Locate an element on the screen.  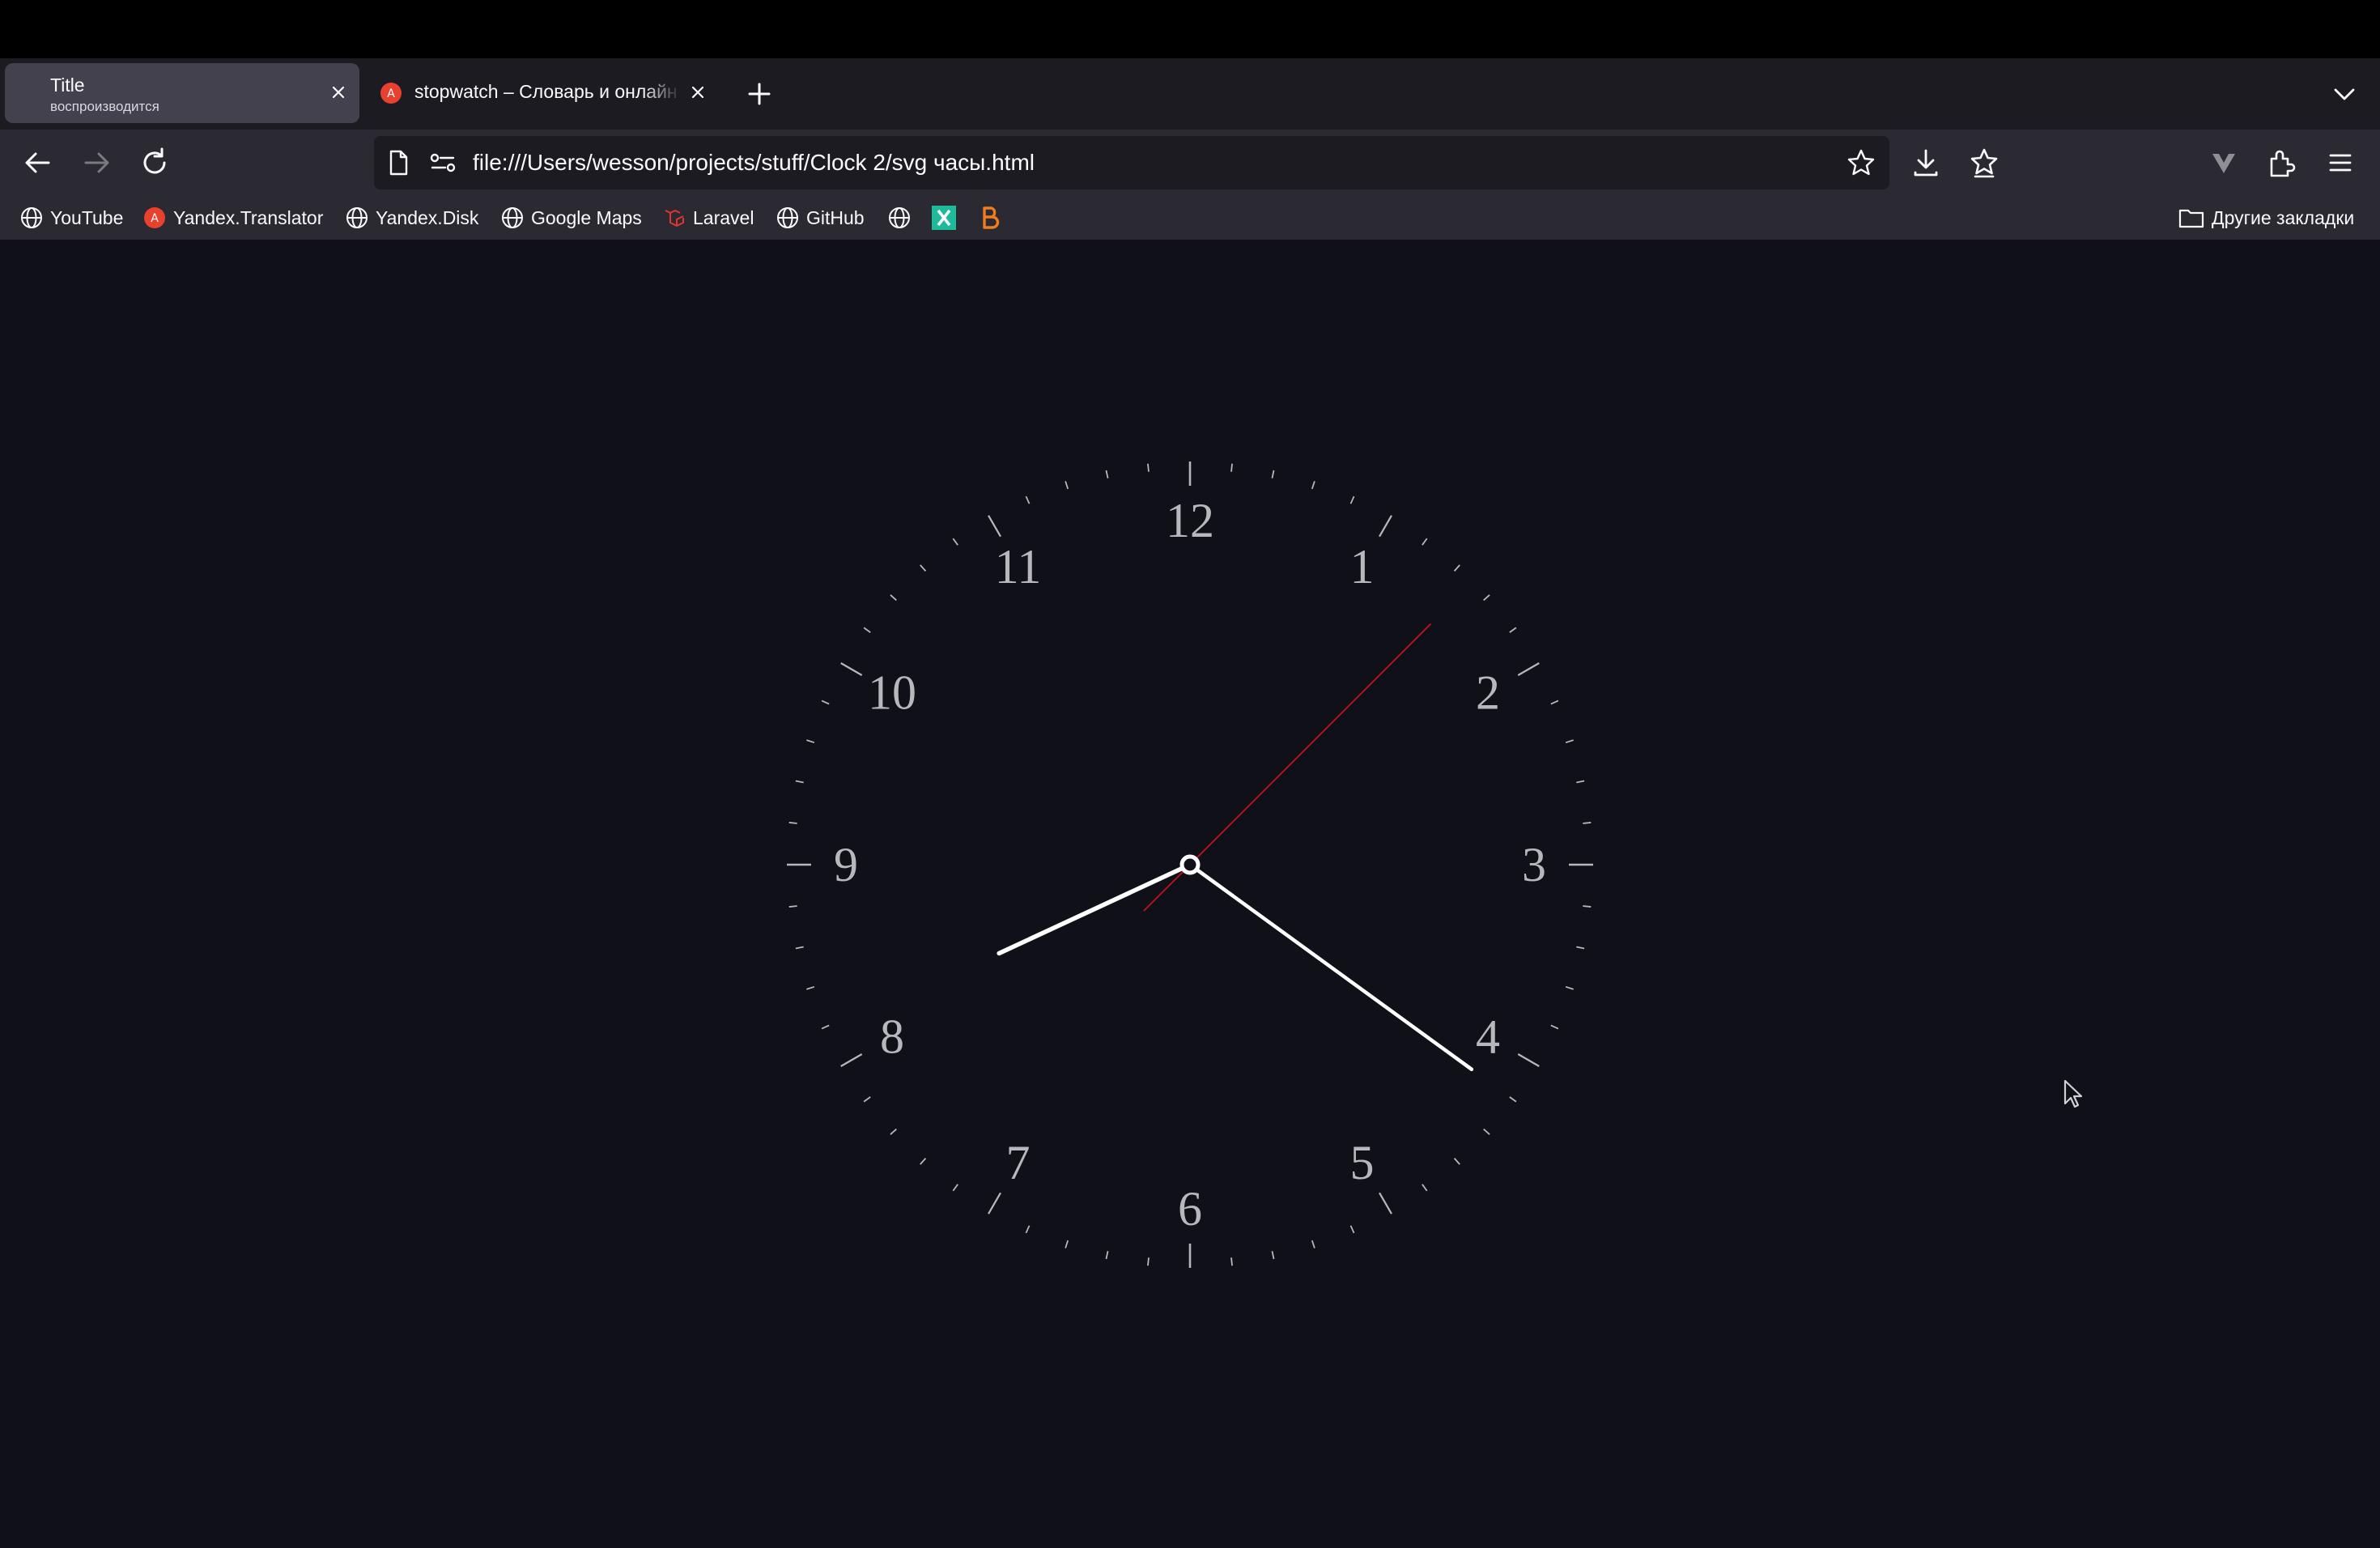
bookmark-label: Yandex.Translator is located at coordinates (249, 217).